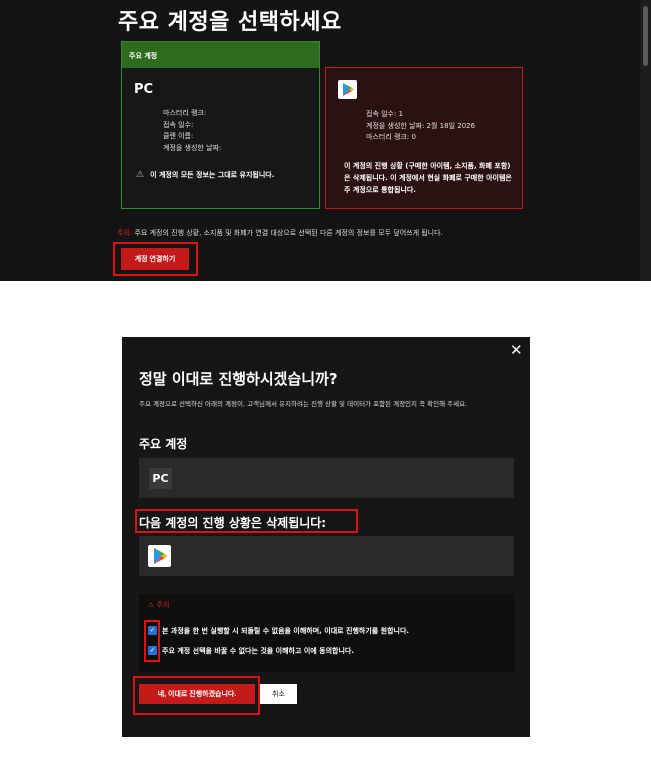 Image resolution: width=651 pixels, height=768 pixels. I want to click on page-title: 주요 계정을 선택하세요, so click(230, 22).